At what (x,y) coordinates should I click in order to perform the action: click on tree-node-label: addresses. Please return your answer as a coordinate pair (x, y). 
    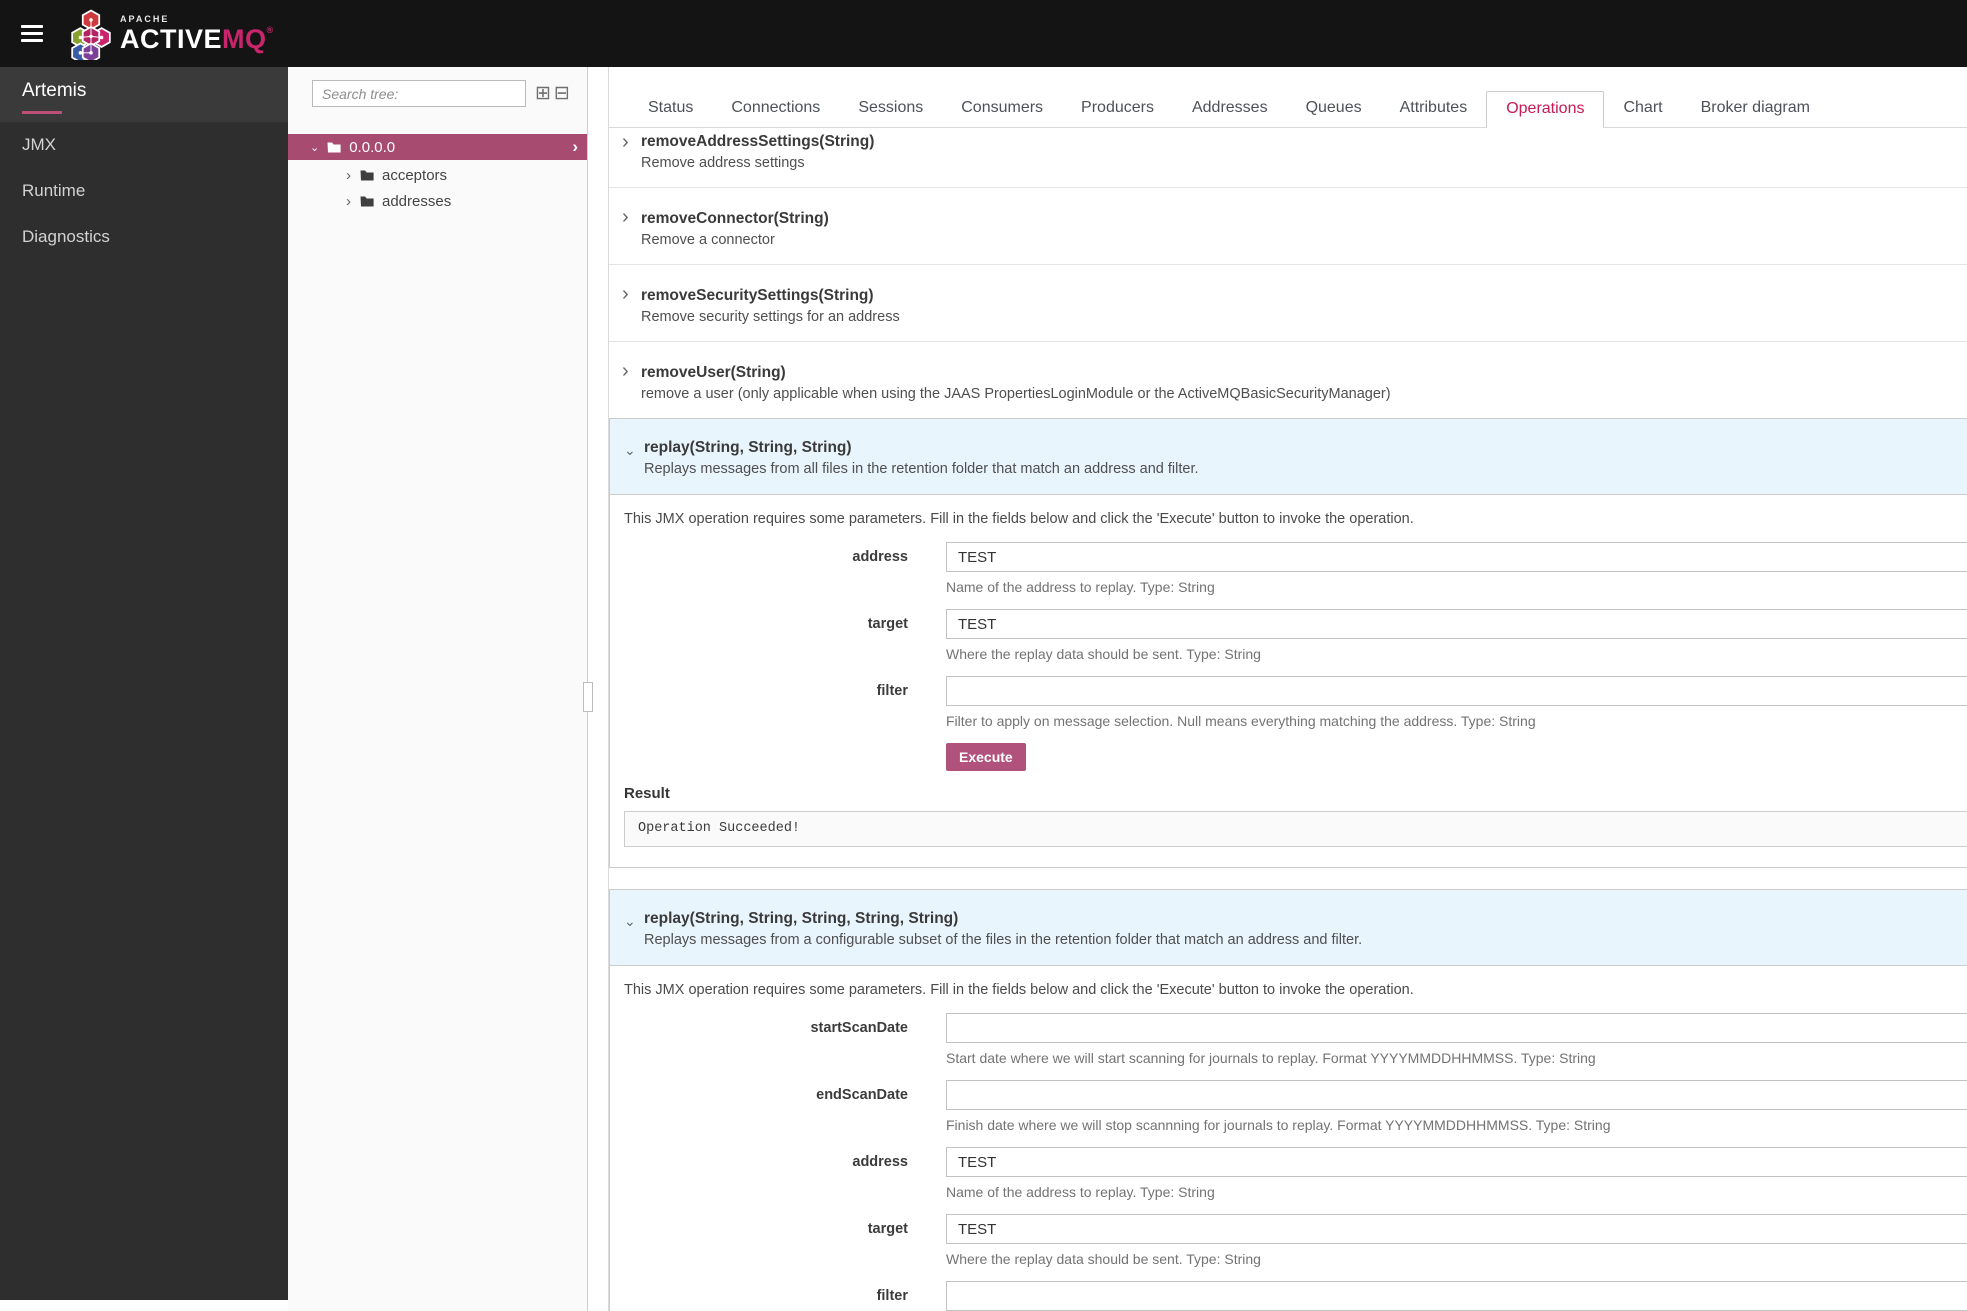
    Looking at the image, I should click on (417, 201).